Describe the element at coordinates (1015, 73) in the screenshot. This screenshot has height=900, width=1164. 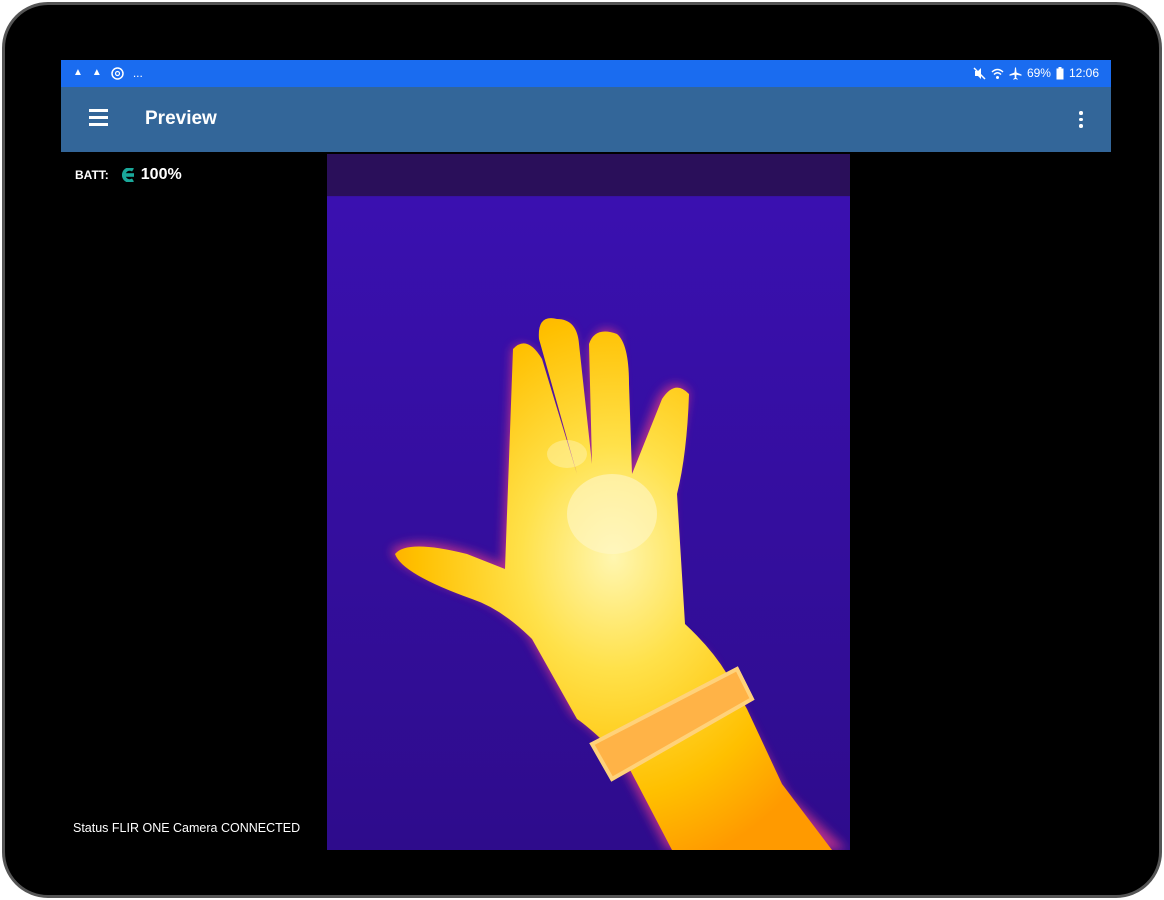
I see `airplane-icon` at that location.